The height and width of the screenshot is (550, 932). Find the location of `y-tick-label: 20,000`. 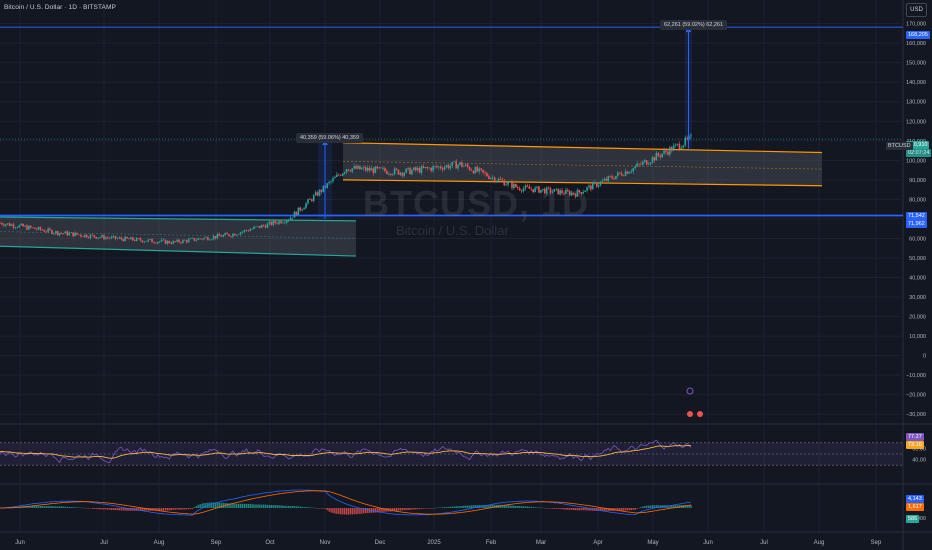

y-tick-label: 20,000 is located at coordinates (917, 318).